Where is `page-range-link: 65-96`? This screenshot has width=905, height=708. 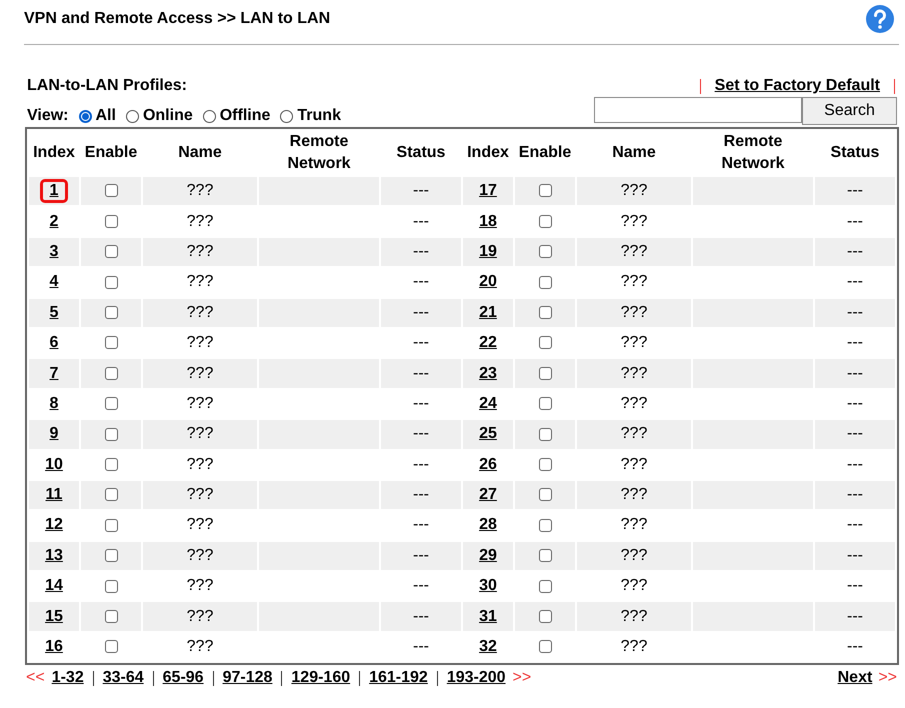
page-range-link: 65-96 is located at coordinates (183, 678).